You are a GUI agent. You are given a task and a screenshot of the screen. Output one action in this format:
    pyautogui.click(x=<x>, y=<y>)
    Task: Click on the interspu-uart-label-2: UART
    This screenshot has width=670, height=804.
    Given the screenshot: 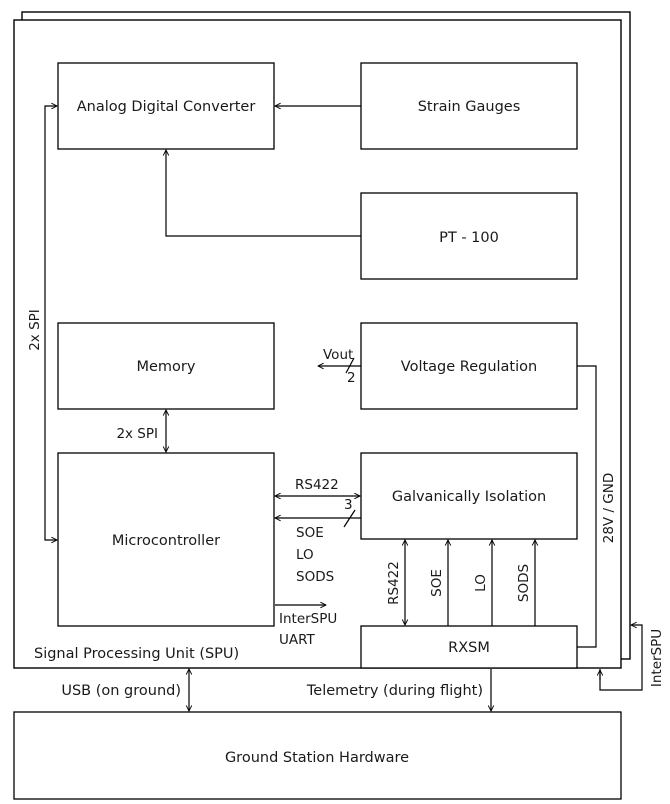 What is the action you would take?
    pyautogui.click(x=297, y=640)
    